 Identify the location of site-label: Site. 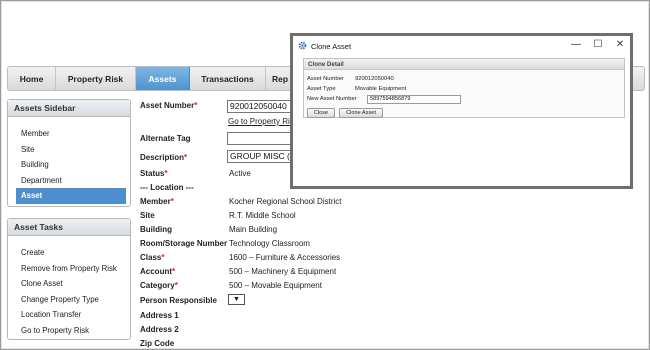
(147, 215).